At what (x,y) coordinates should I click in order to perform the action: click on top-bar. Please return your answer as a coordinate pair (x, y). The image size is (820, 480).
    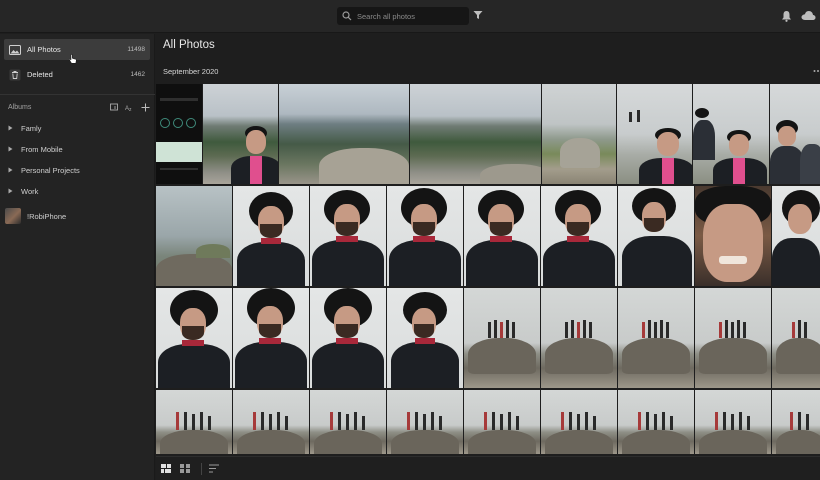
    Looking at the image, I should click on (410, 16).